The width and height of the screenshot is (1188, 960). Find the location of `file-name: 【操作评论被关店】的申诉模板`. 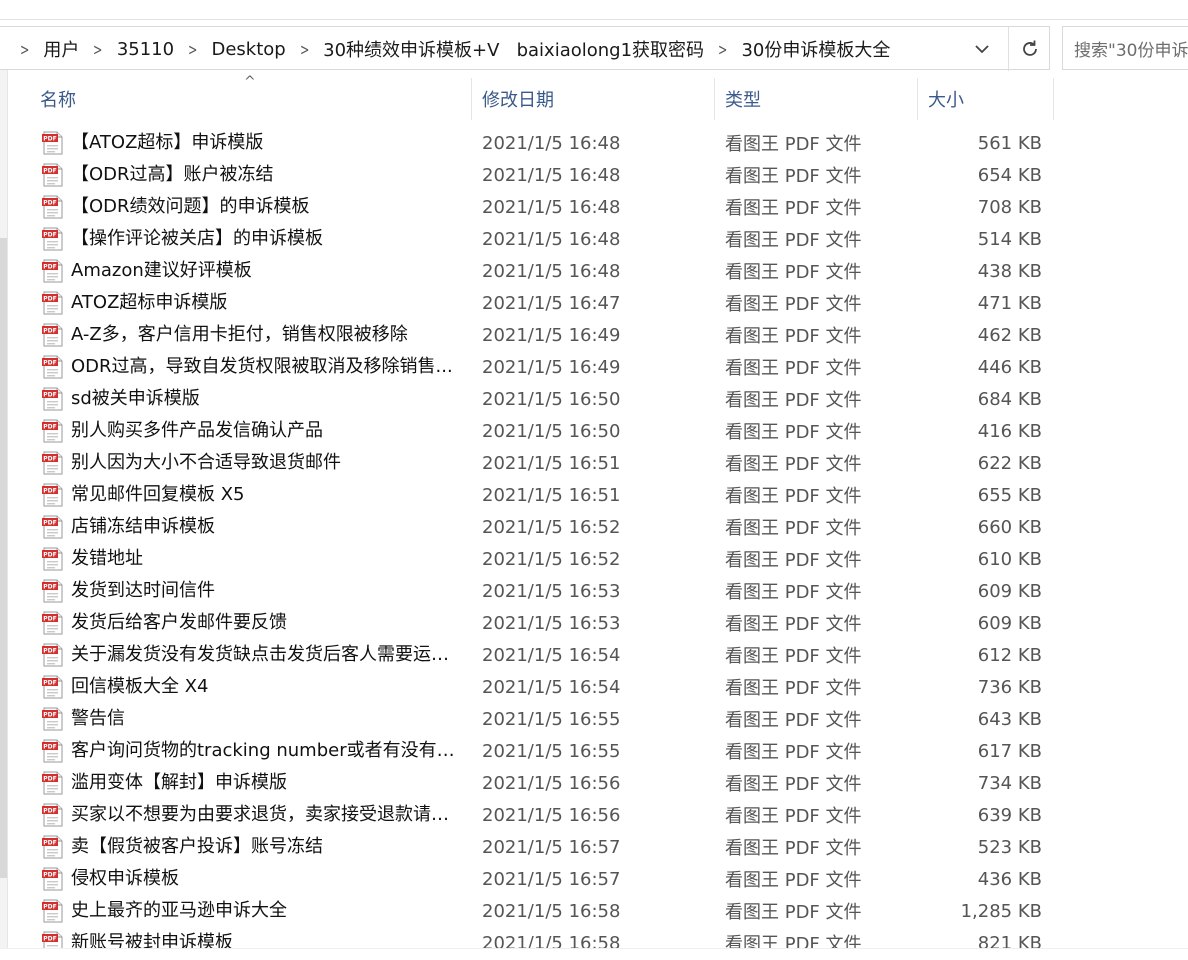

file-name: 【操作评论被关店】的申诉模板 is located at coordinates (268, 239).